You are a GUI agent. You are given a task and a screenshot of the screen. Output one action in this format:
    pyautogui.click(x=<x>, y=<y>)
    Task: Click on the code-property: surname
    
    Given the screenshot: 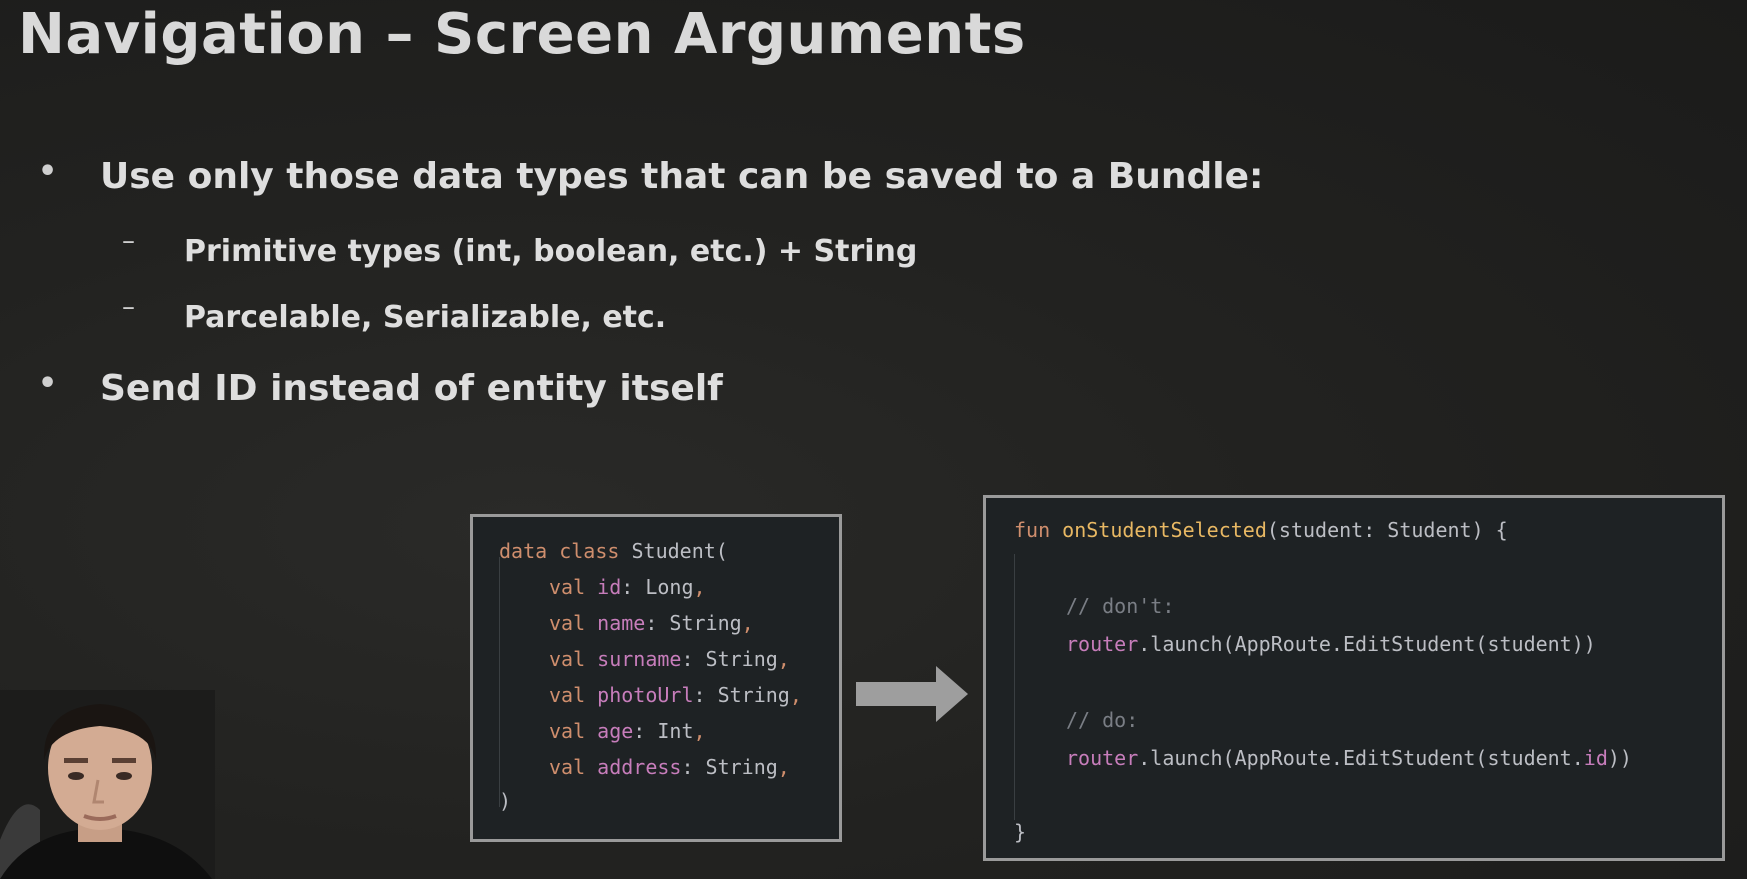 What is the action you would take?
    pyautogui.click(x=639, y=659)
    